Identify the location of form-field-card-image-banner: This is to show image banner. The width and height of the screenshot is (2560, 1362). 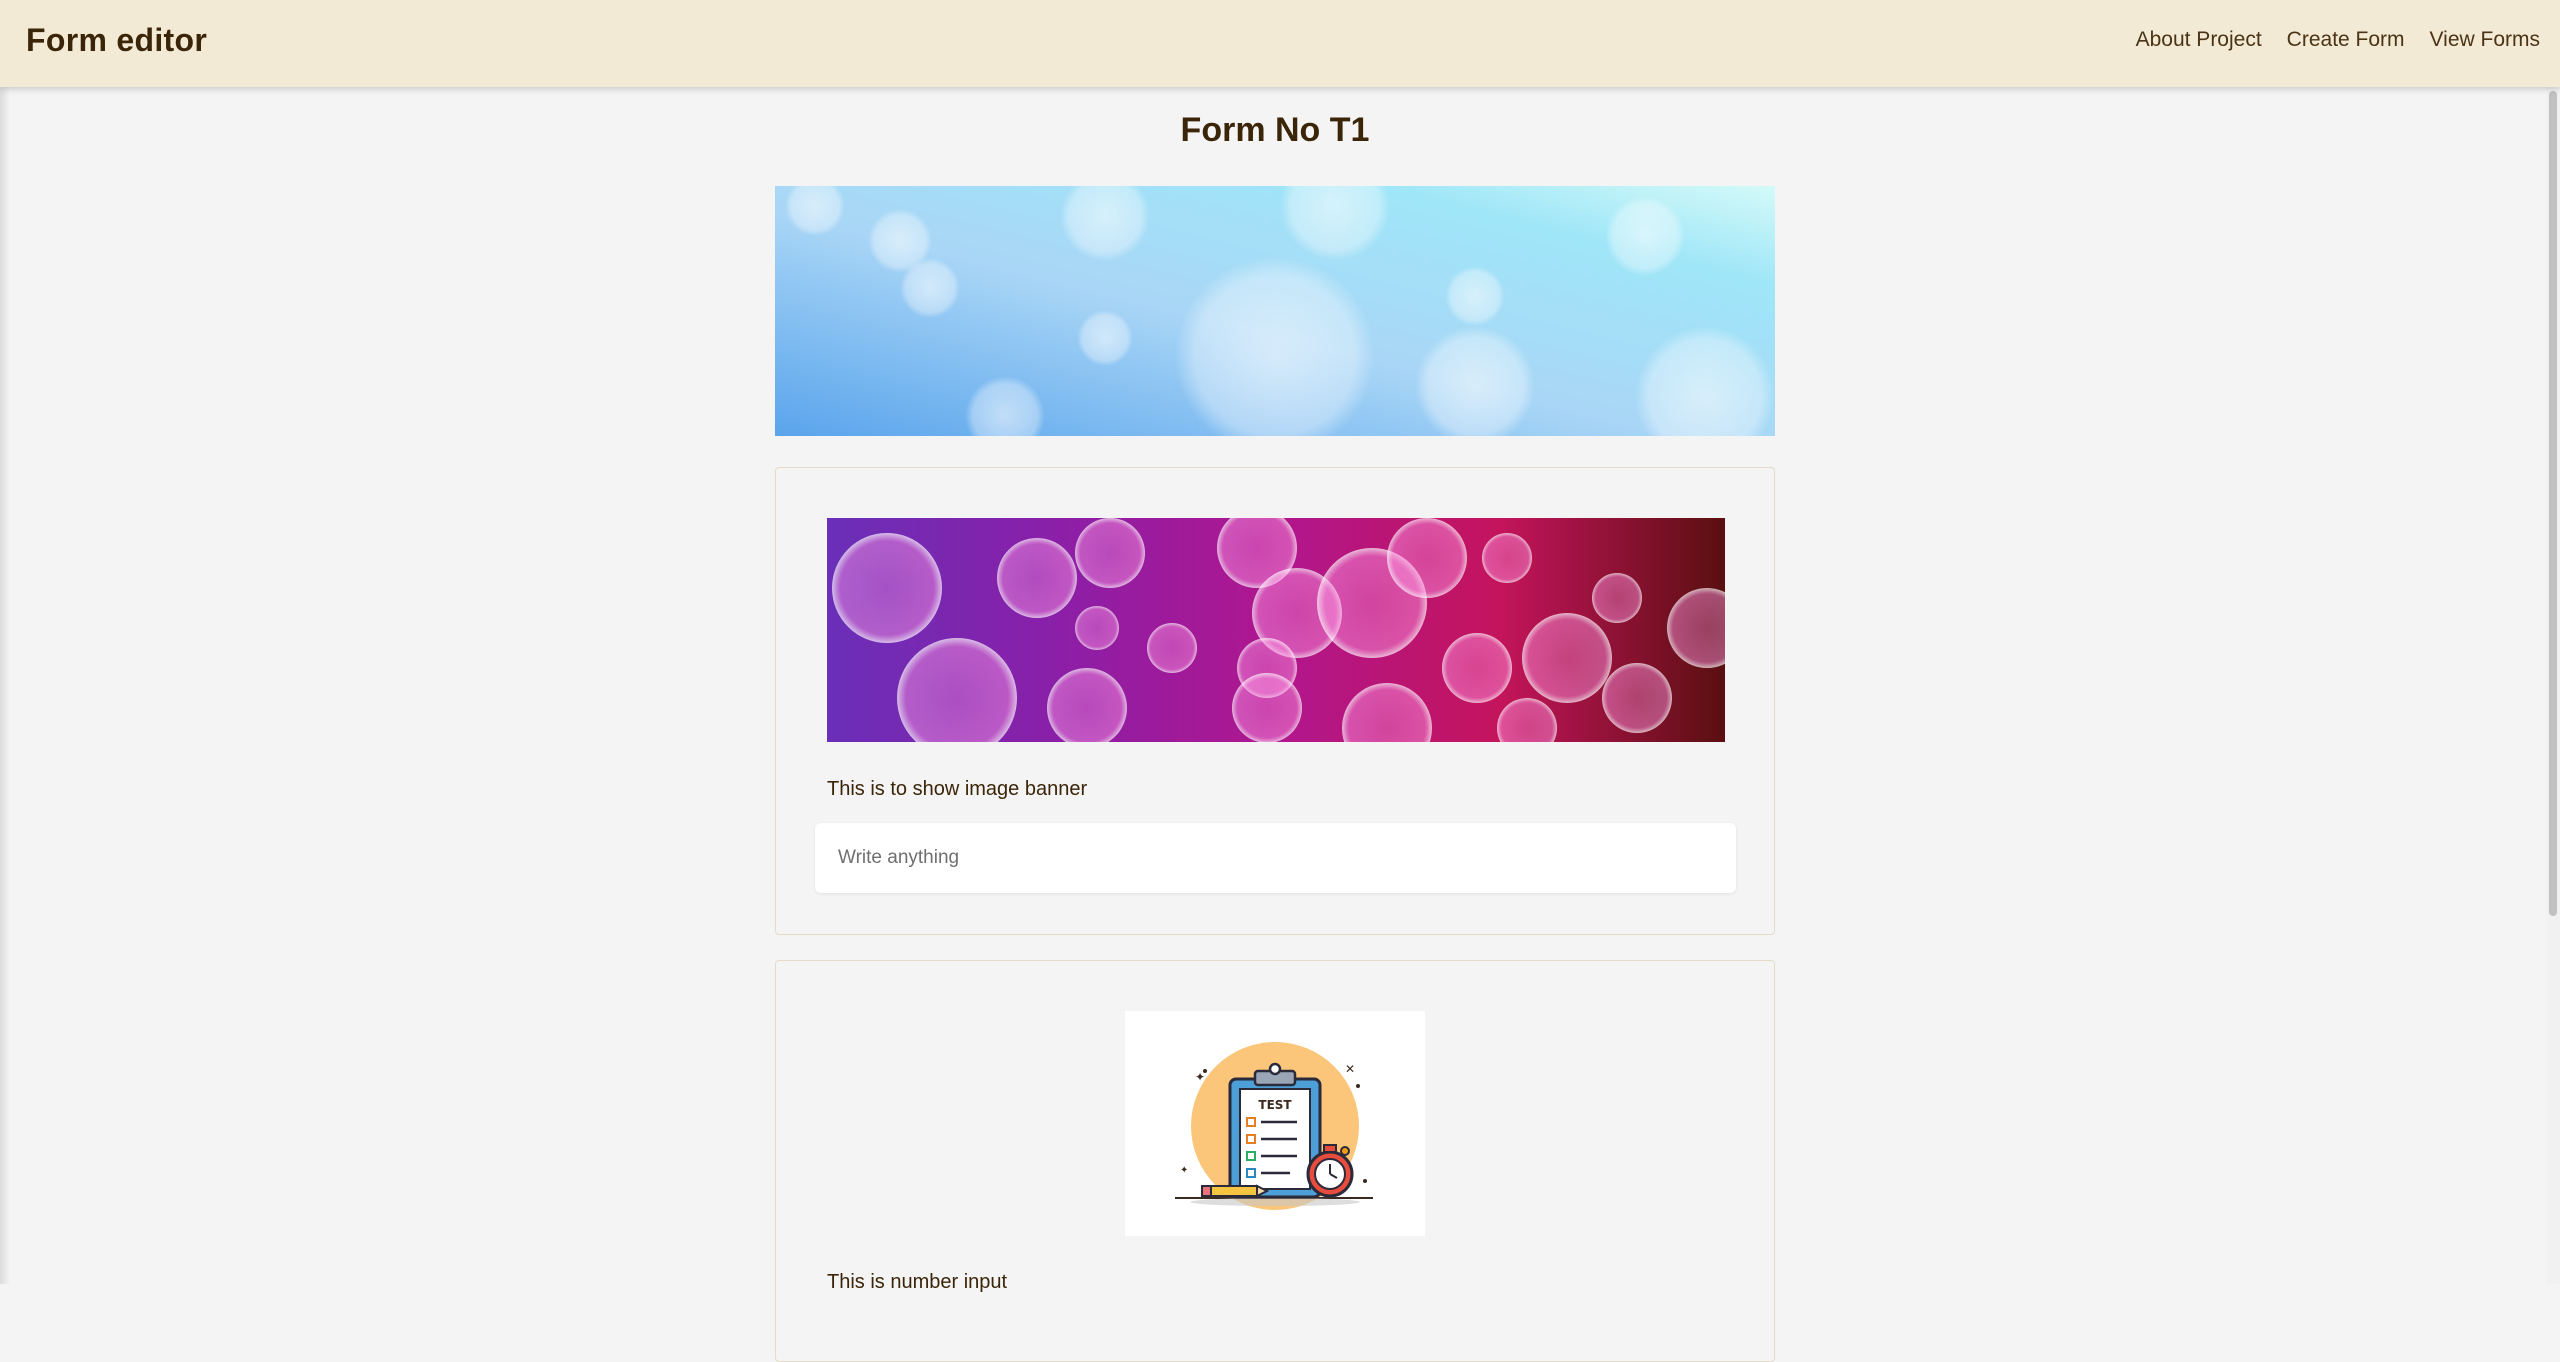
(1275, 701).